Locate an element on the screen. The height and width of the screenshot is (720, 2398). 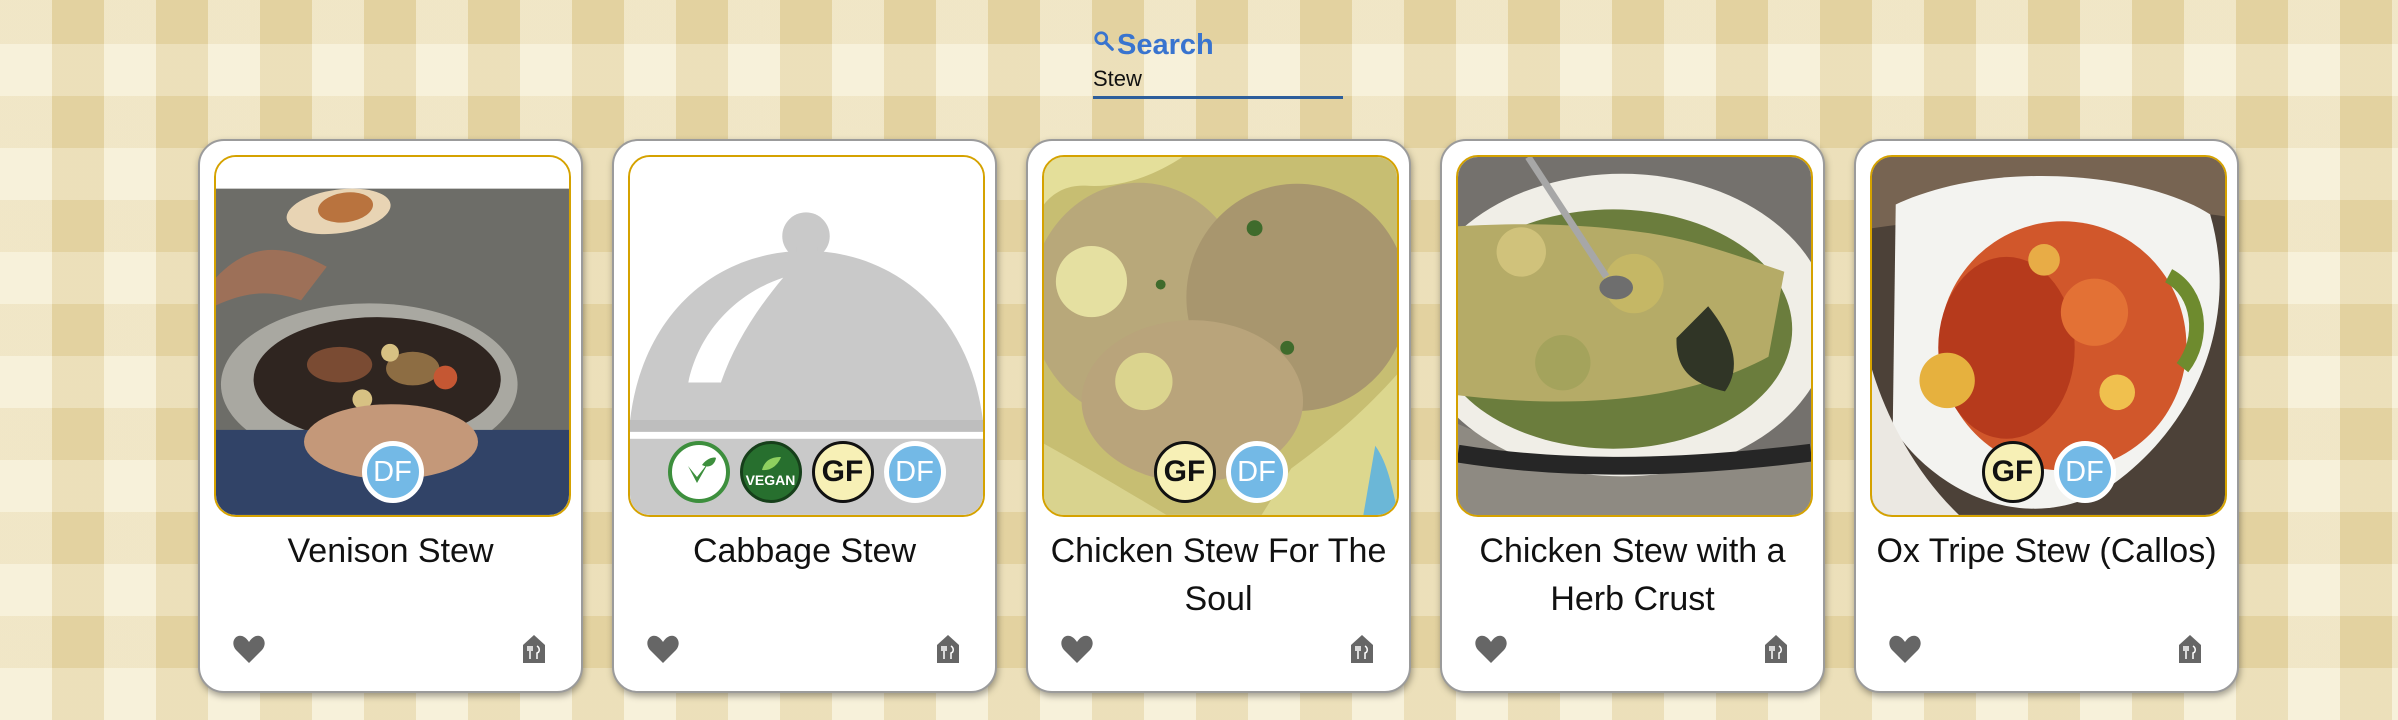
search-label: Search is located at coordinates (1165, 45).